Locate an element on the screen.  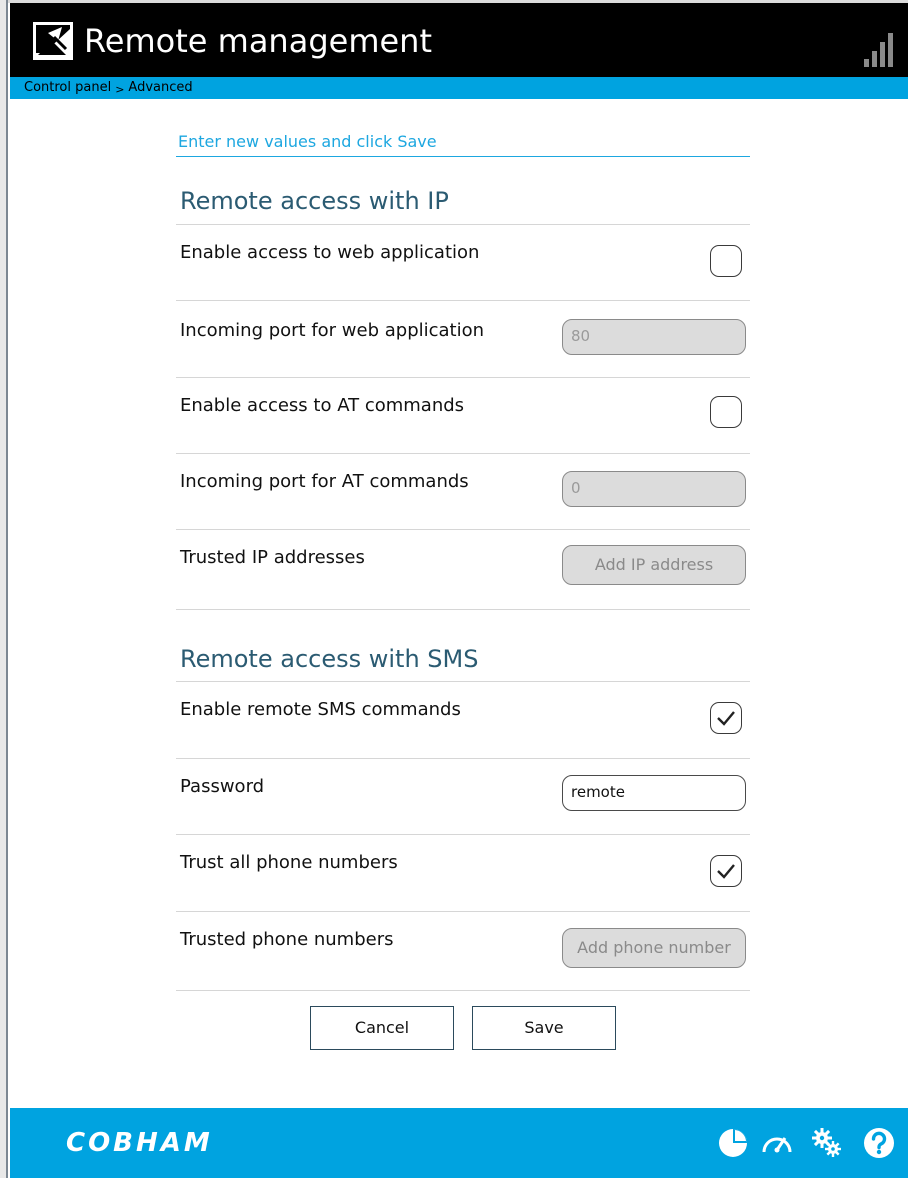
at-port-input: 0 is located at coordinates (654, 489).